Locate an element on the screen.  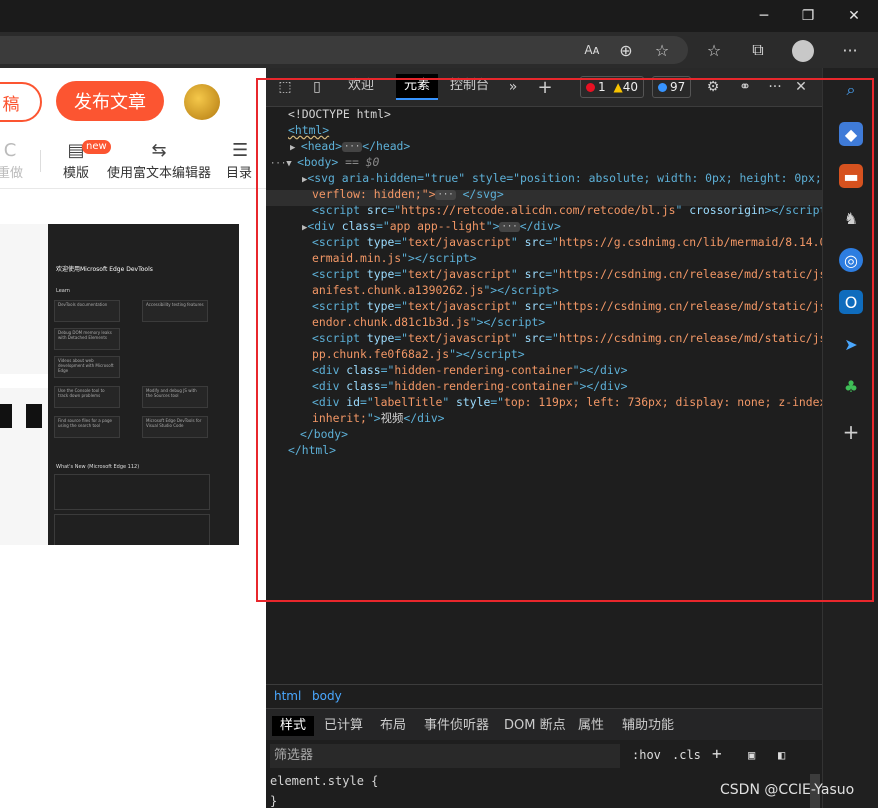
tab-properties: 属性 is located at coordinates (591, 726).